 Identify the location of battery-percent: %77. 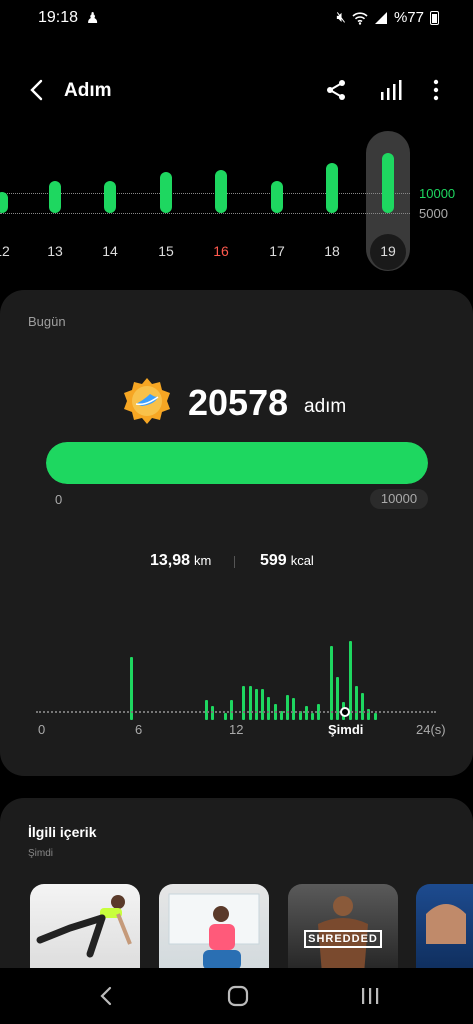
(408, 17).